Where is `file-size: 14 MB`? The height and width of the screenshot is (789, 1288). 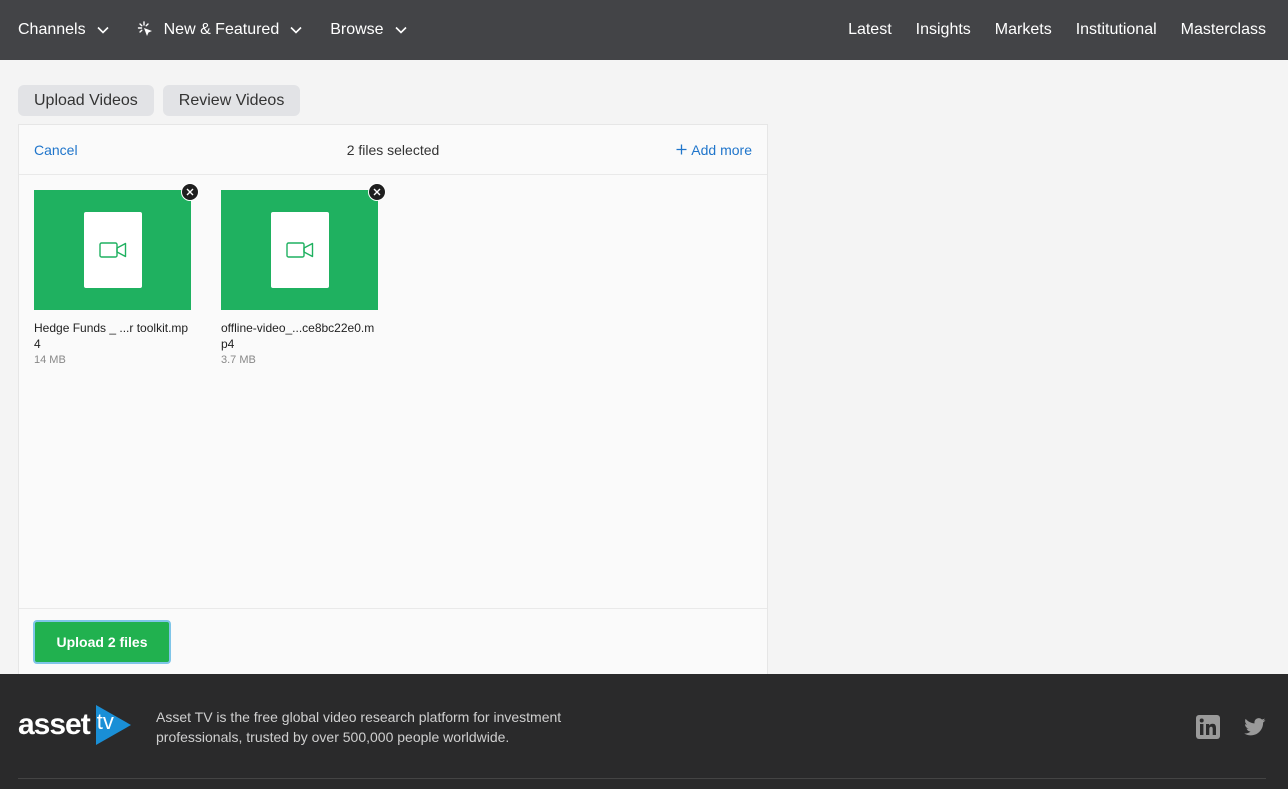
file-size: 14 MB is located at coordinates (50, 360).